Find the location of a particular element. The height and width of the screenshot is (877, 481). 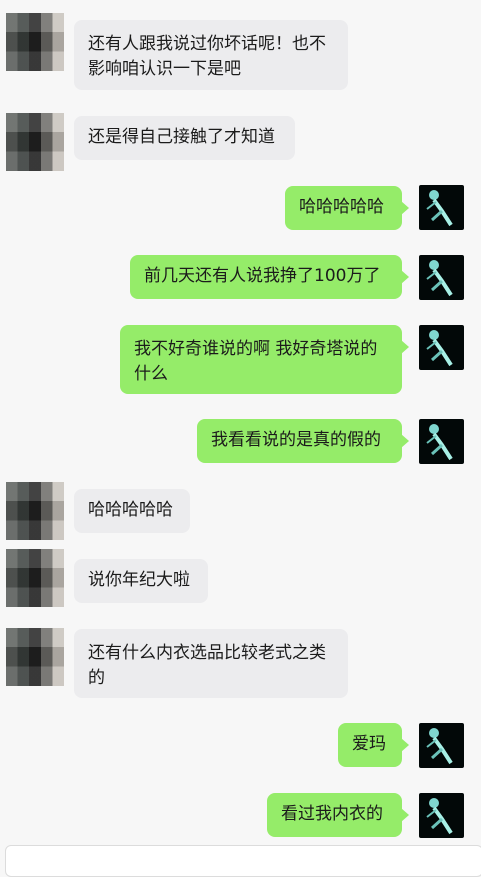

message-bubble-outgoing: 爱玛 is located at coordinates (373, 745).